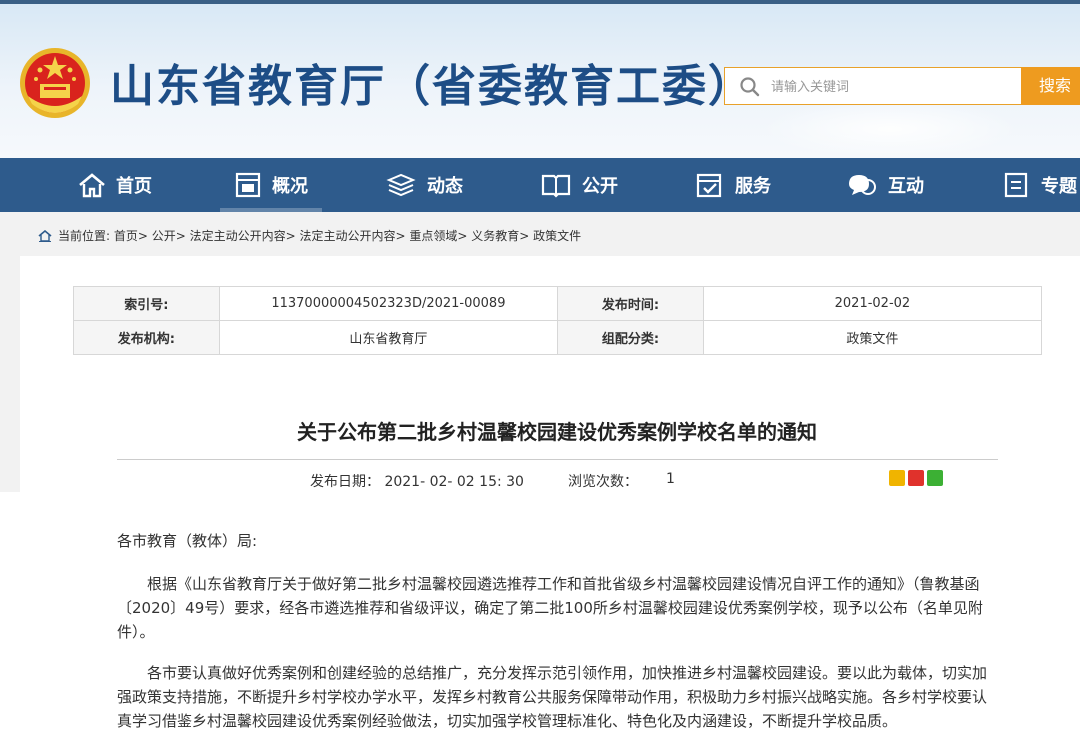 The height and width of the screenshot is (756, 1080). Describe the element at coordinates (401, 185) in the screenshot. I see `news-icon` at that location.